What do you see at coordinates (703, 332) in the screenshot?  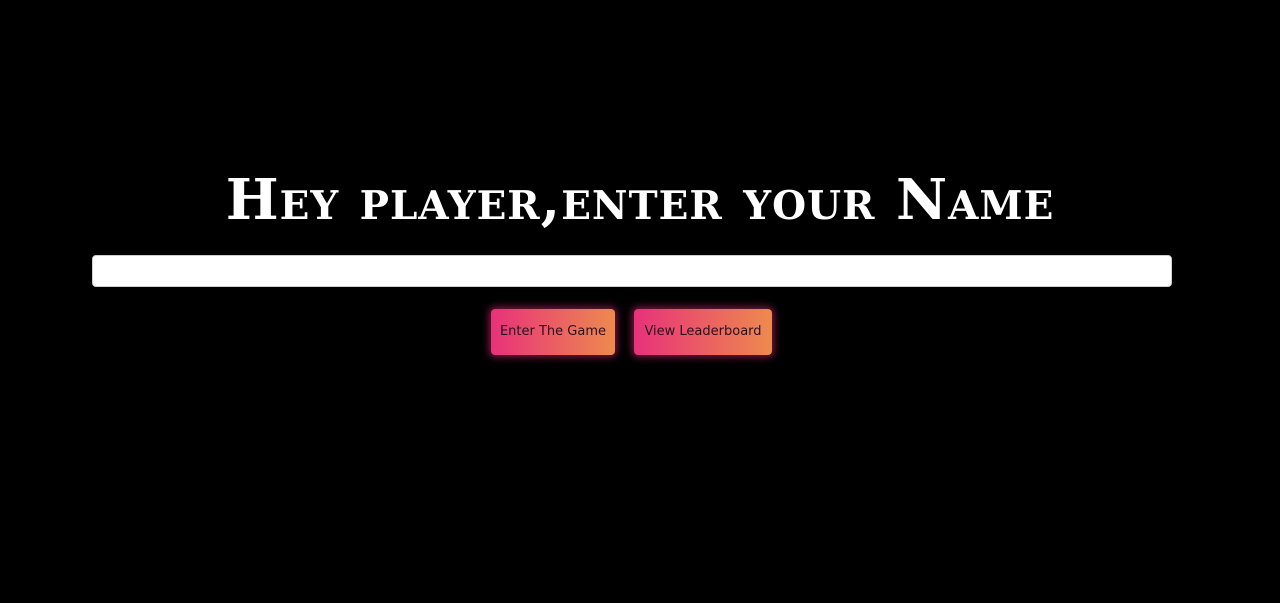 I see `view-leaderboard-button: View Leaderboard` at bounding box center [703, 332].